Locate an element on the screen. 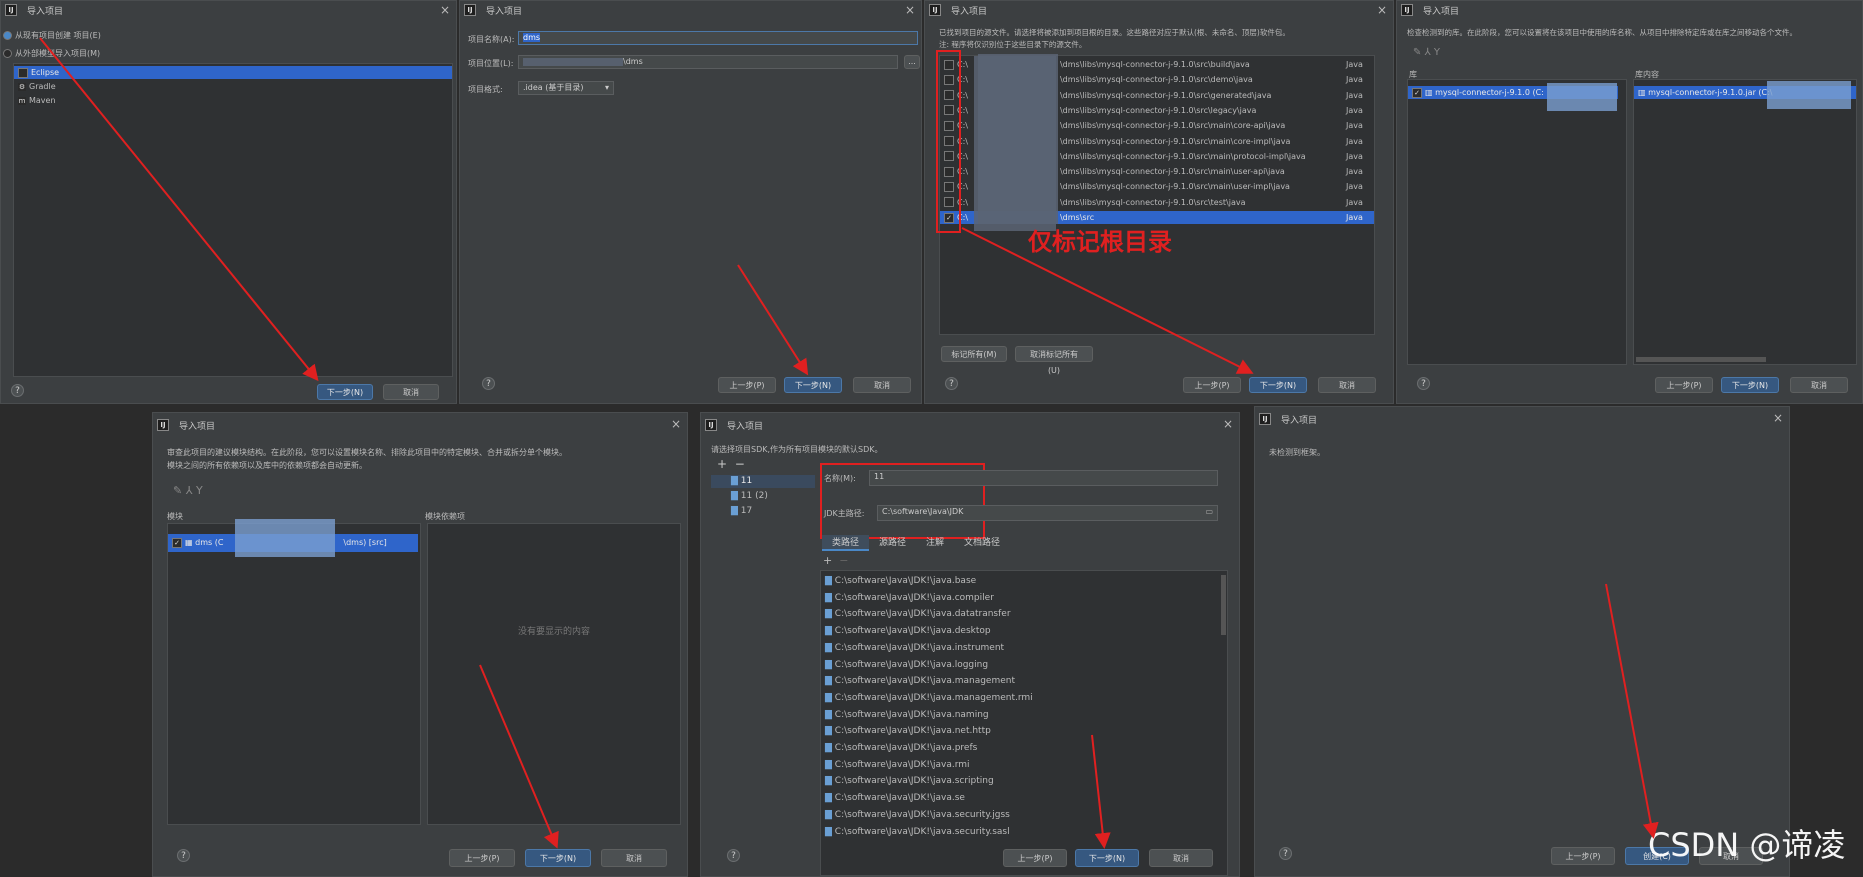 This screenshot has height=877, width=1863. list-item: ▇ C:\software\Java\JDK!\java.compiler is located at coordinates (1024, 598).